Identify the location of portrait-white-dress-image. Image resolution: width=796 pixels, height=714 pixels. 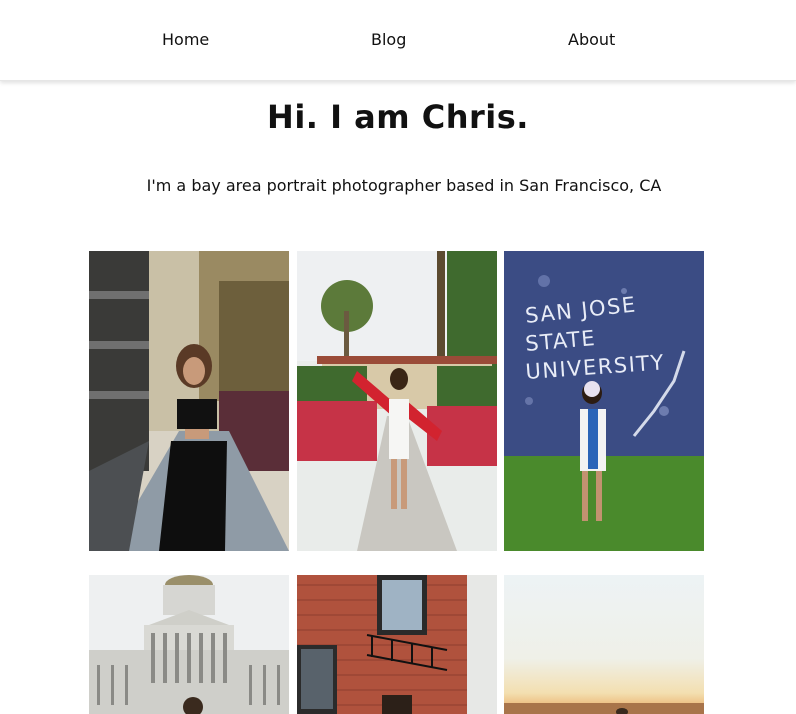
(397, 401).